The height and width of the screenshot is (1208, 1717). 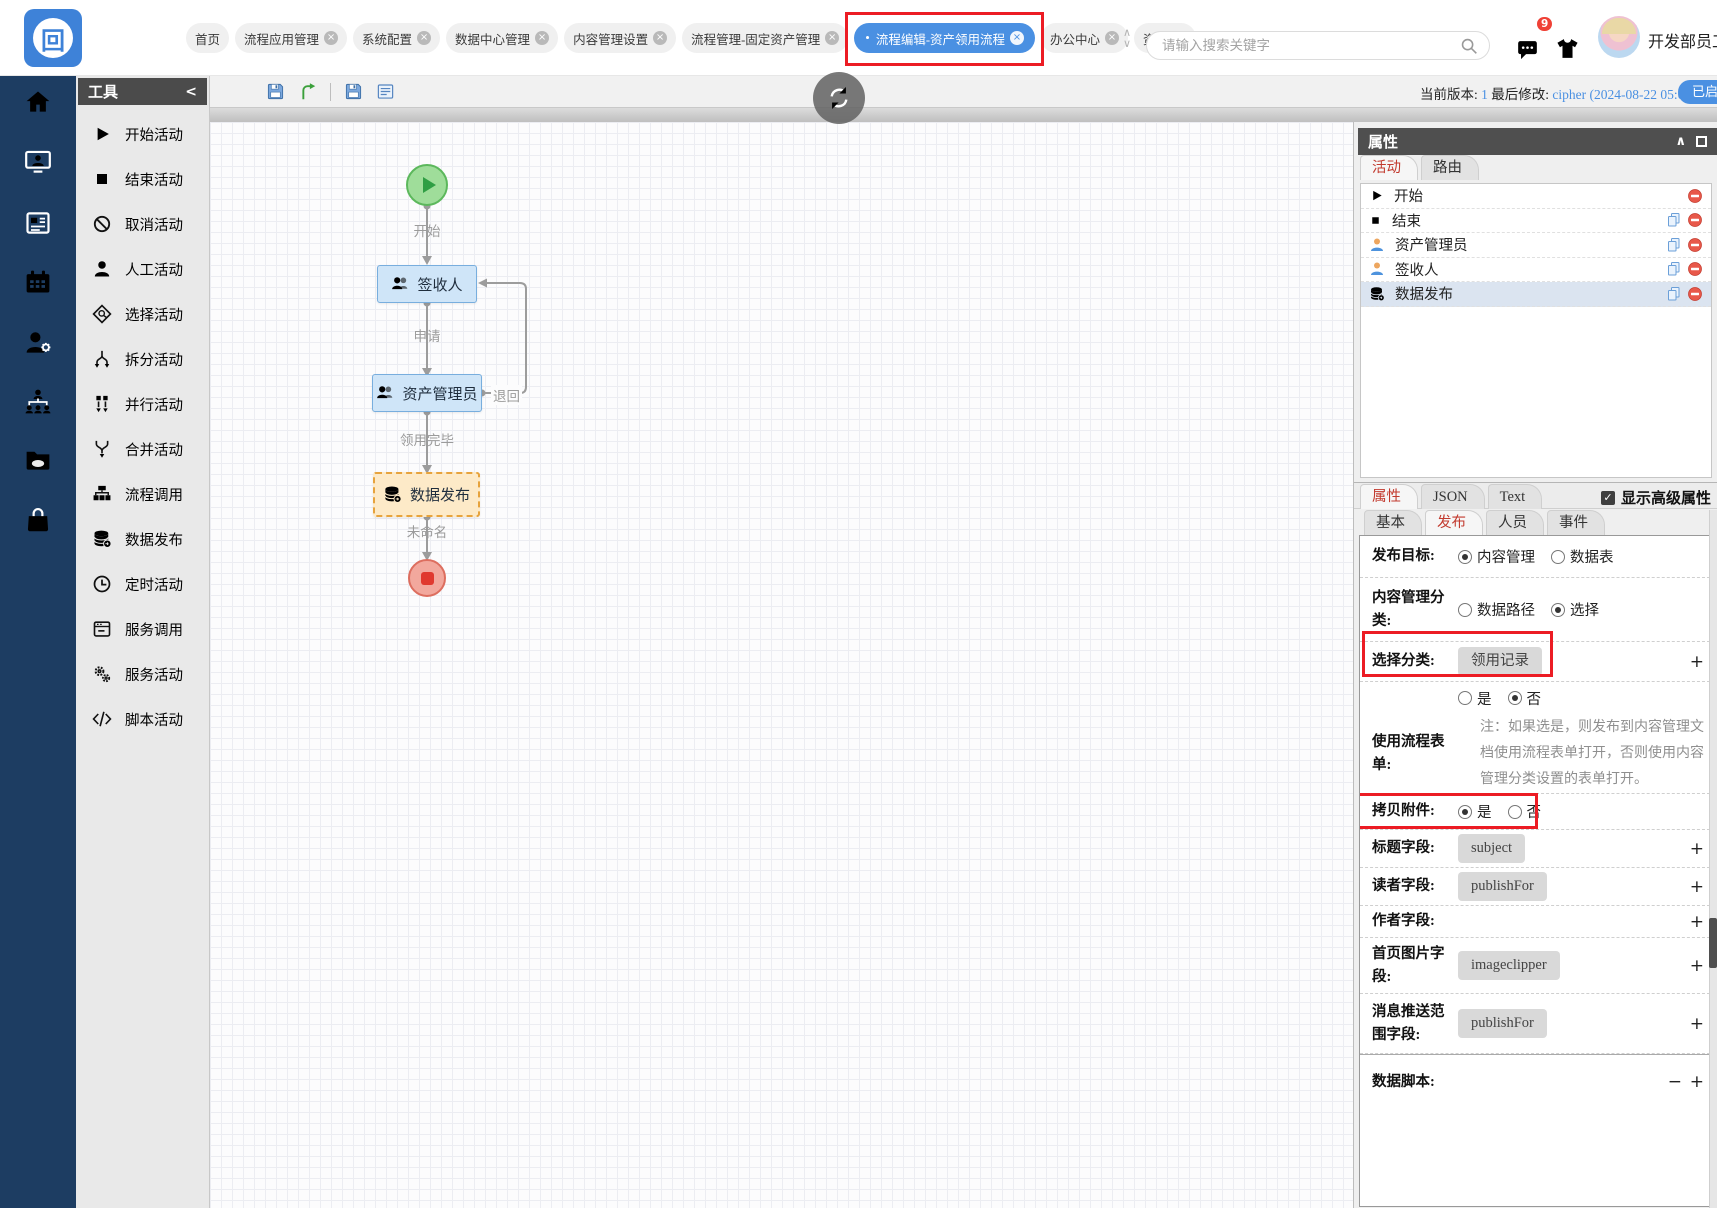 I want to click on save-as-icon, so click(x=353, y=91).